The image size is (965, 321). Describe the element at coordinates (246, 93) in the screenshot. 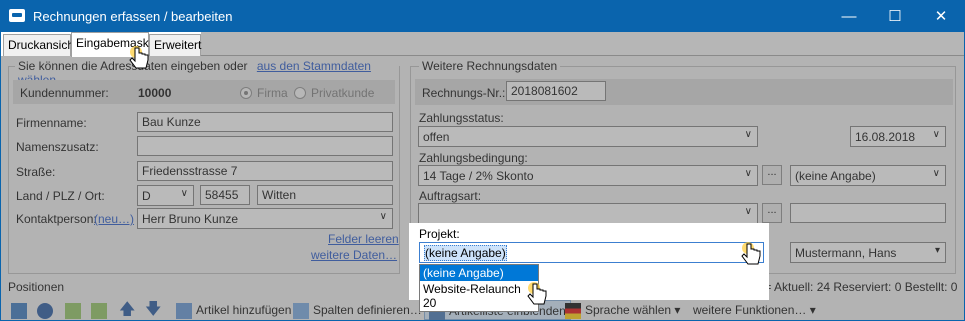

I see `firma-radio` at that location.